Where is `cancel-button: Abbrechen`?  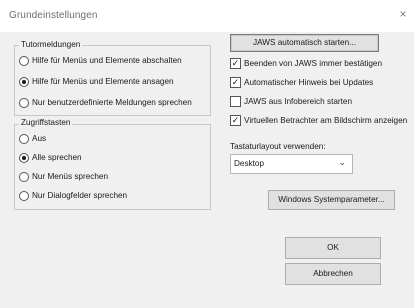 cancel-button: Abbrechen is located at coordinates (333, 274).